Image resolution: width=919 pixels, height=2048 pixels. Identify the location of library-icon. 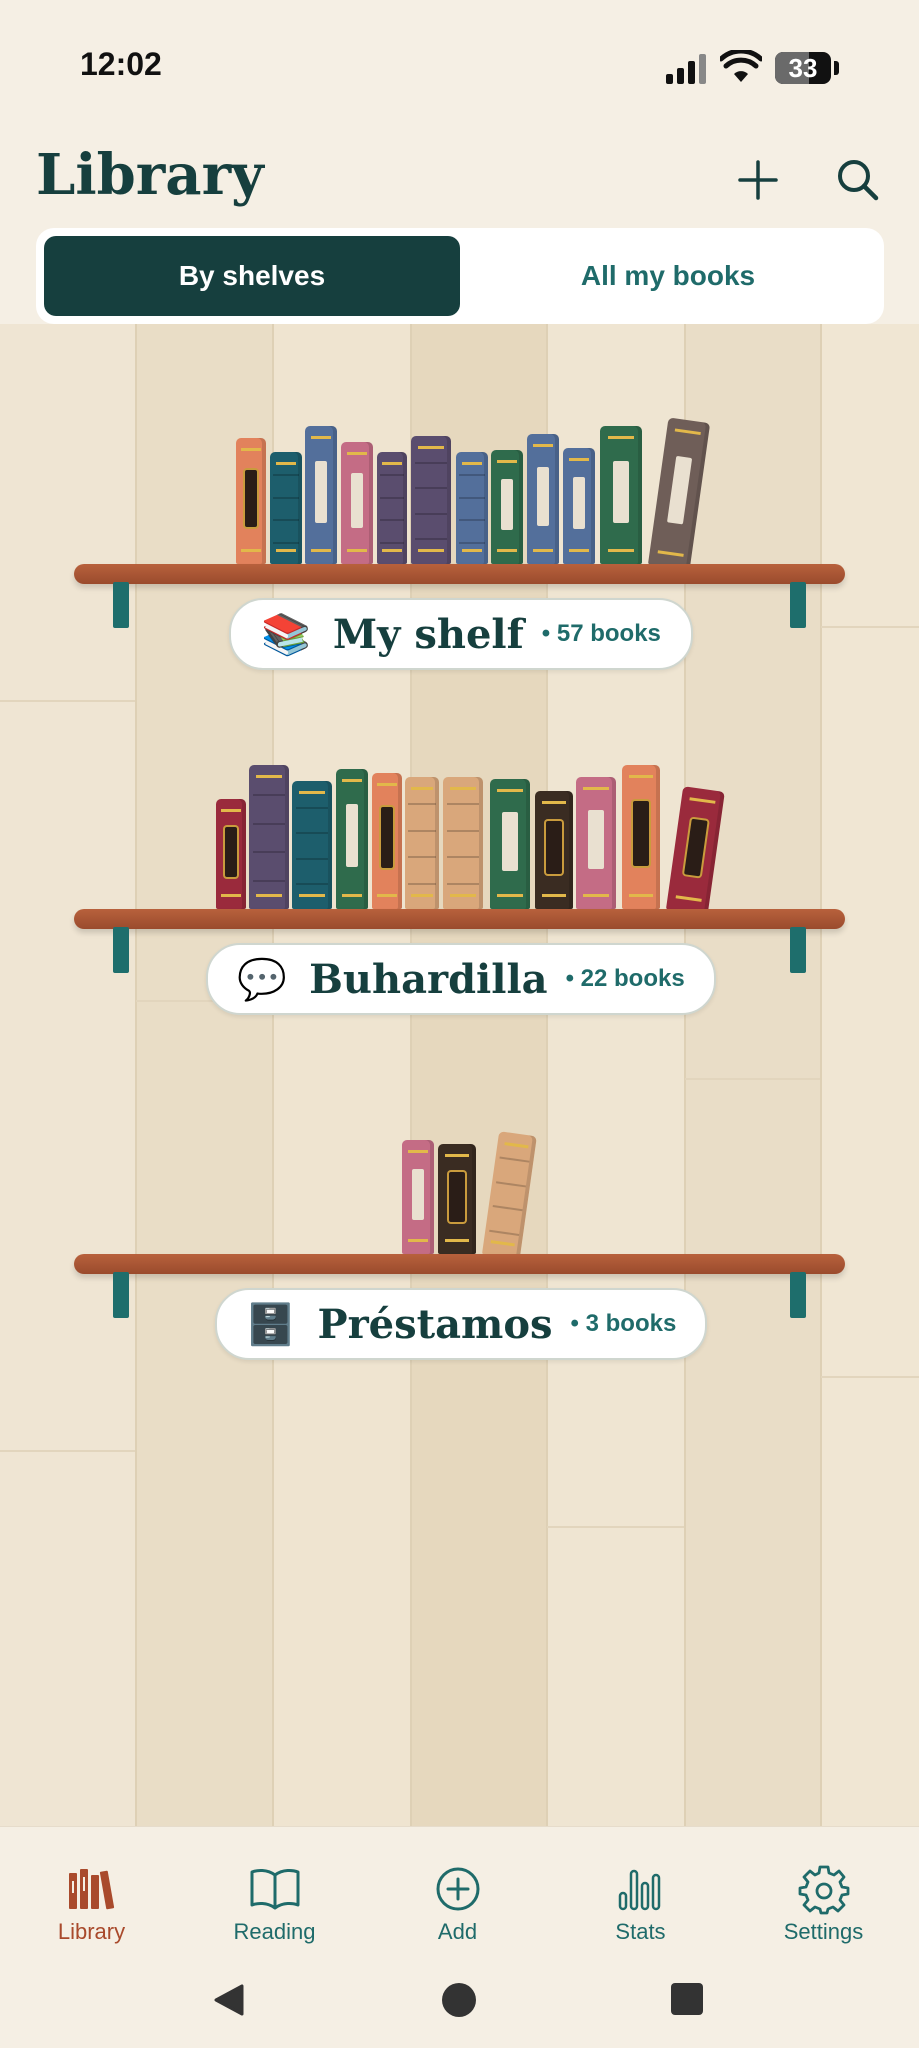
(92, 1889).